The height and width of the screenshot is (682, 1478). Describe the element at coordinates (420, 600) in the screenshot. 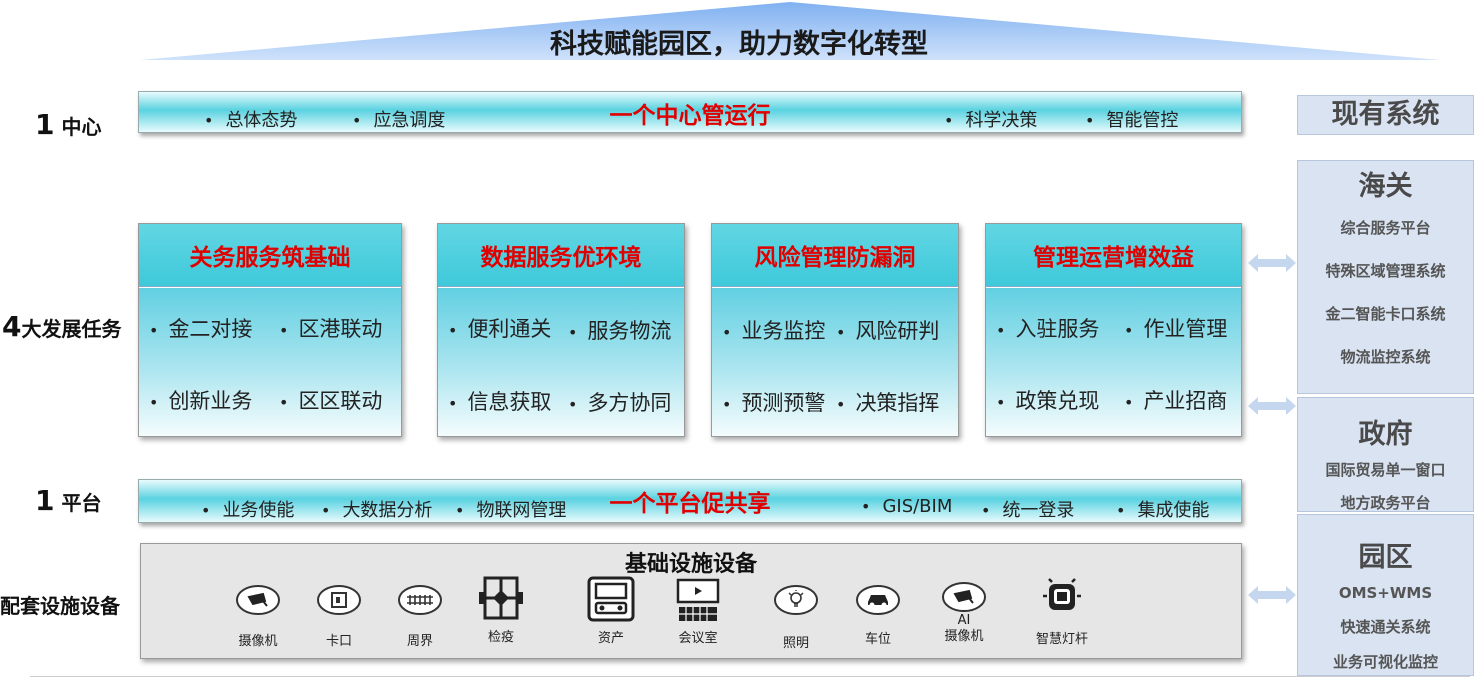

I see `fence-icon` at that location.